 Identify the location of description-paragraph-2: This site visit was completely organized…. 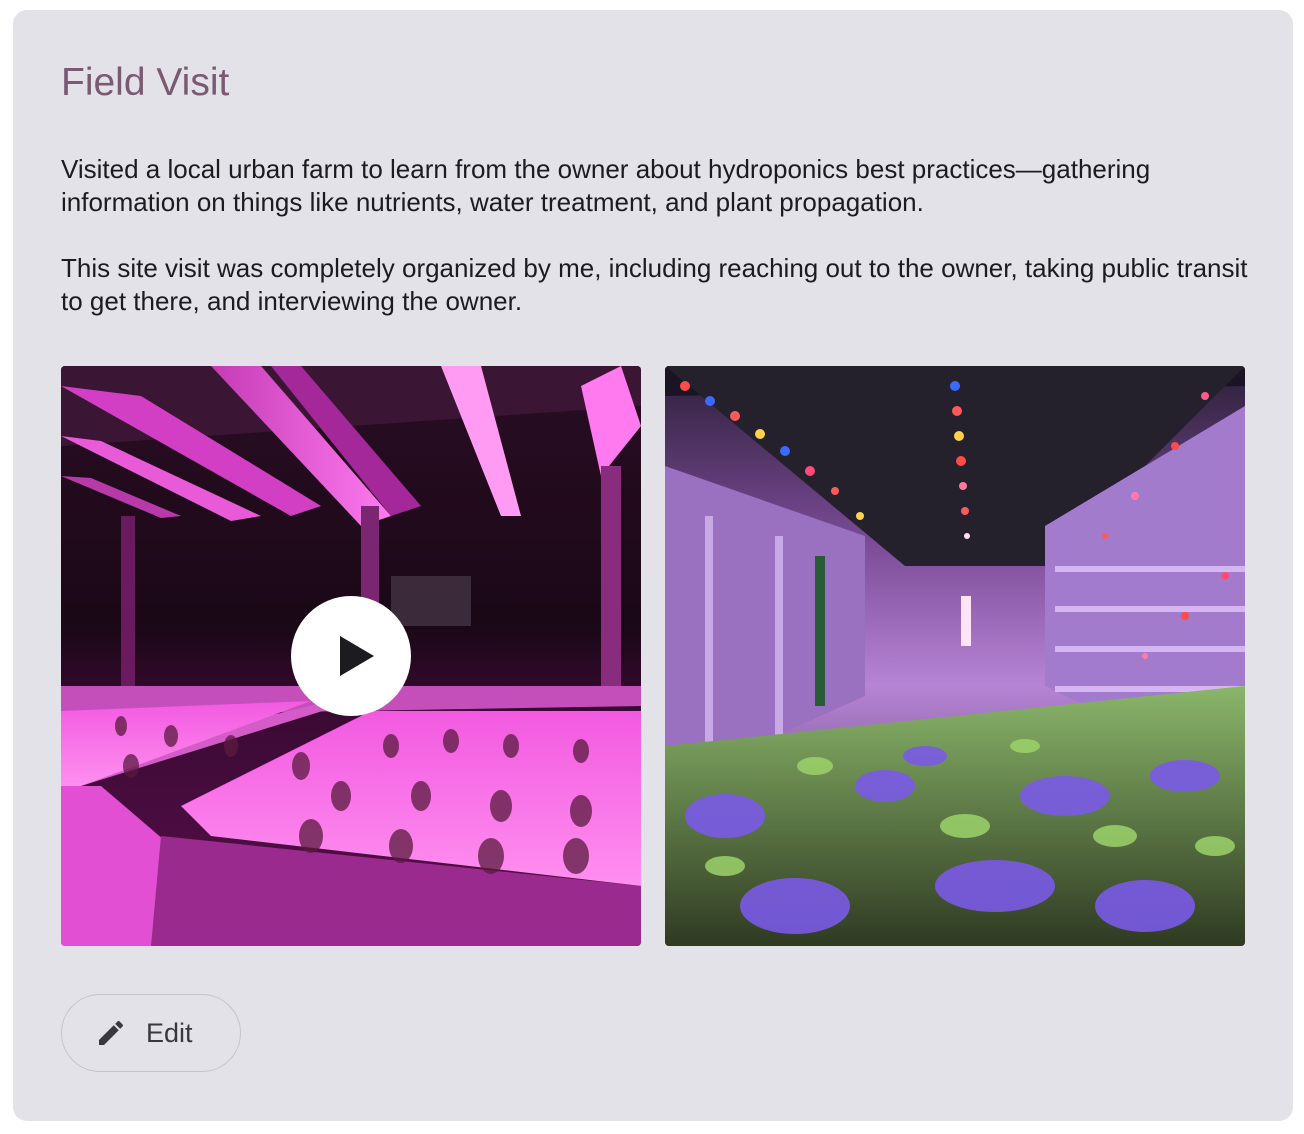
(654, 284).